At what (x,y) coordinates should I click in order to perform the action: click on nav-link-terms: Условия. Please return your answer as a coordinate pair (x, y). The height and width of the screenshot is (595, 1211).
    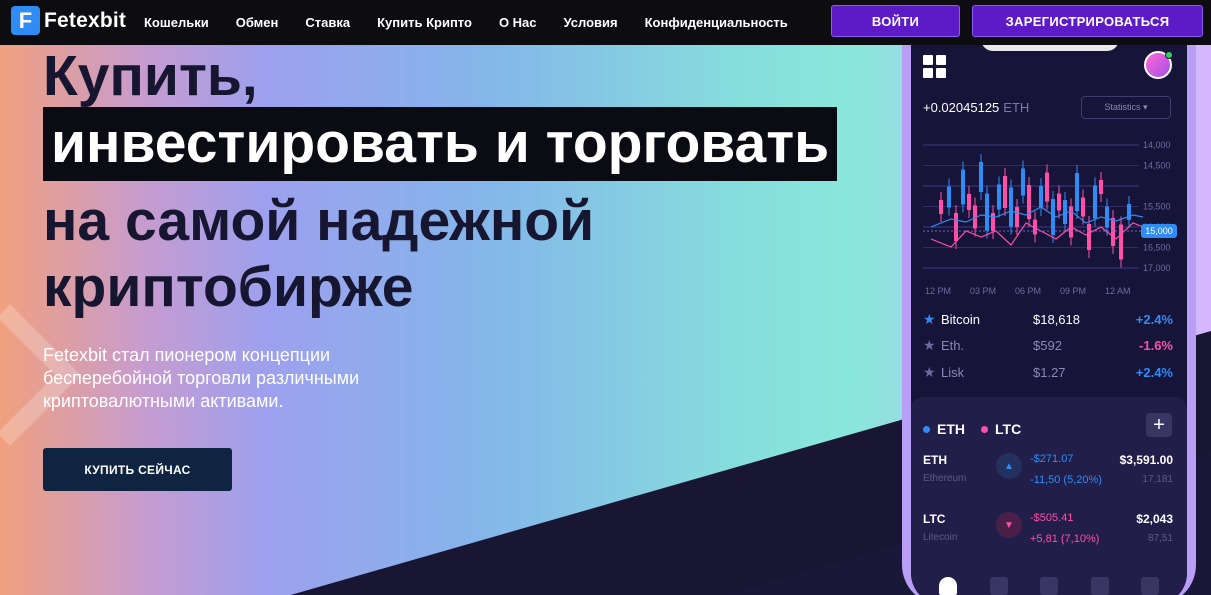
    Looking at the image, I should click on (591, 22).